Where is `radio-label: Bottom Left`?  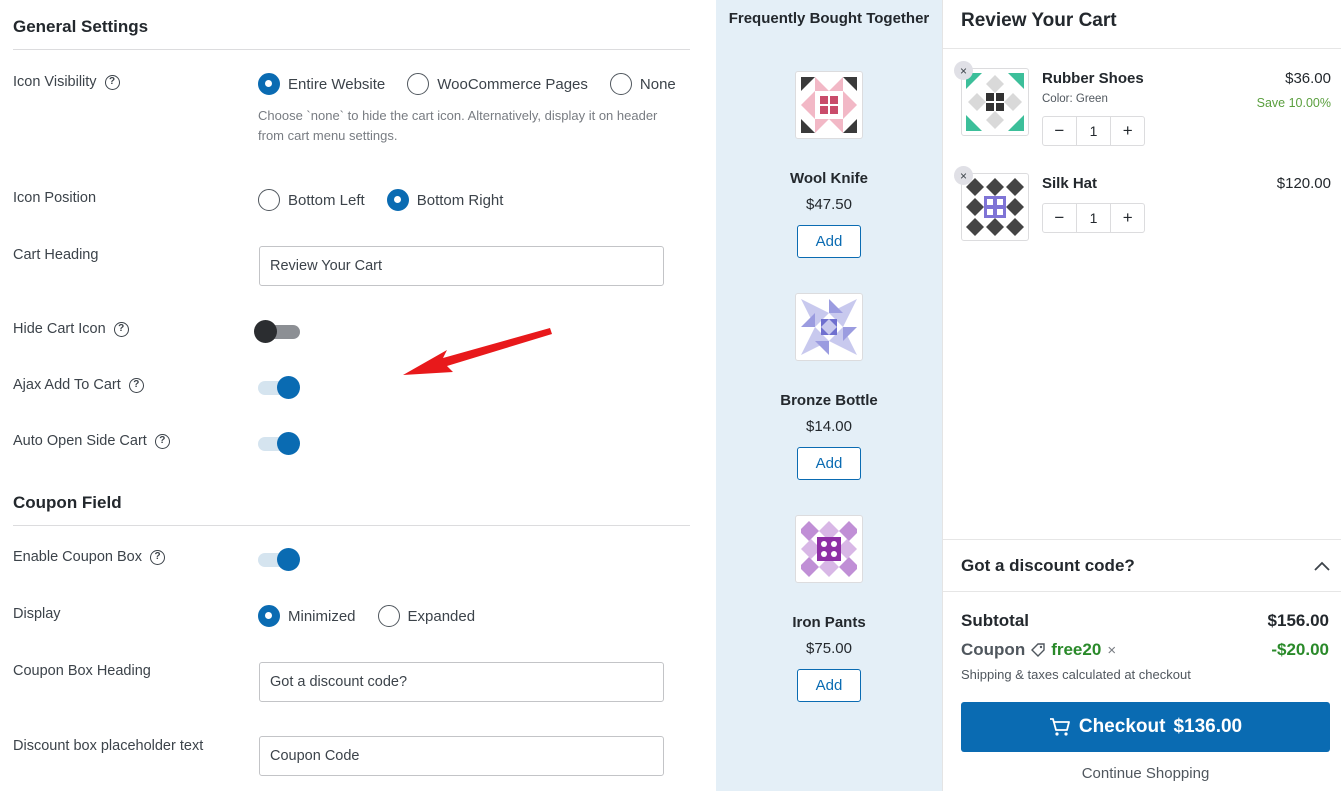
radio-label: Bottom Left is located at coordinates (326, 200).